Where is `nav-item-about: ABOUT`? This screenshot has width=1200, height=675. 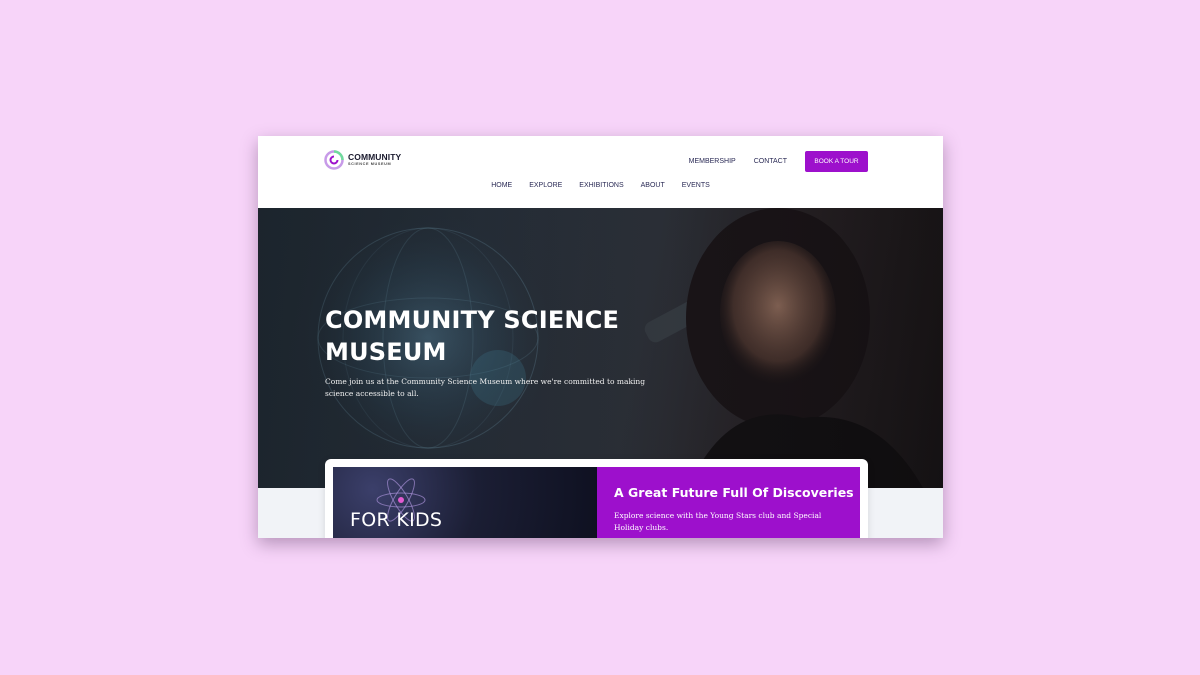
nav-item-about: ABOUT is located at coordinates (653, 185).